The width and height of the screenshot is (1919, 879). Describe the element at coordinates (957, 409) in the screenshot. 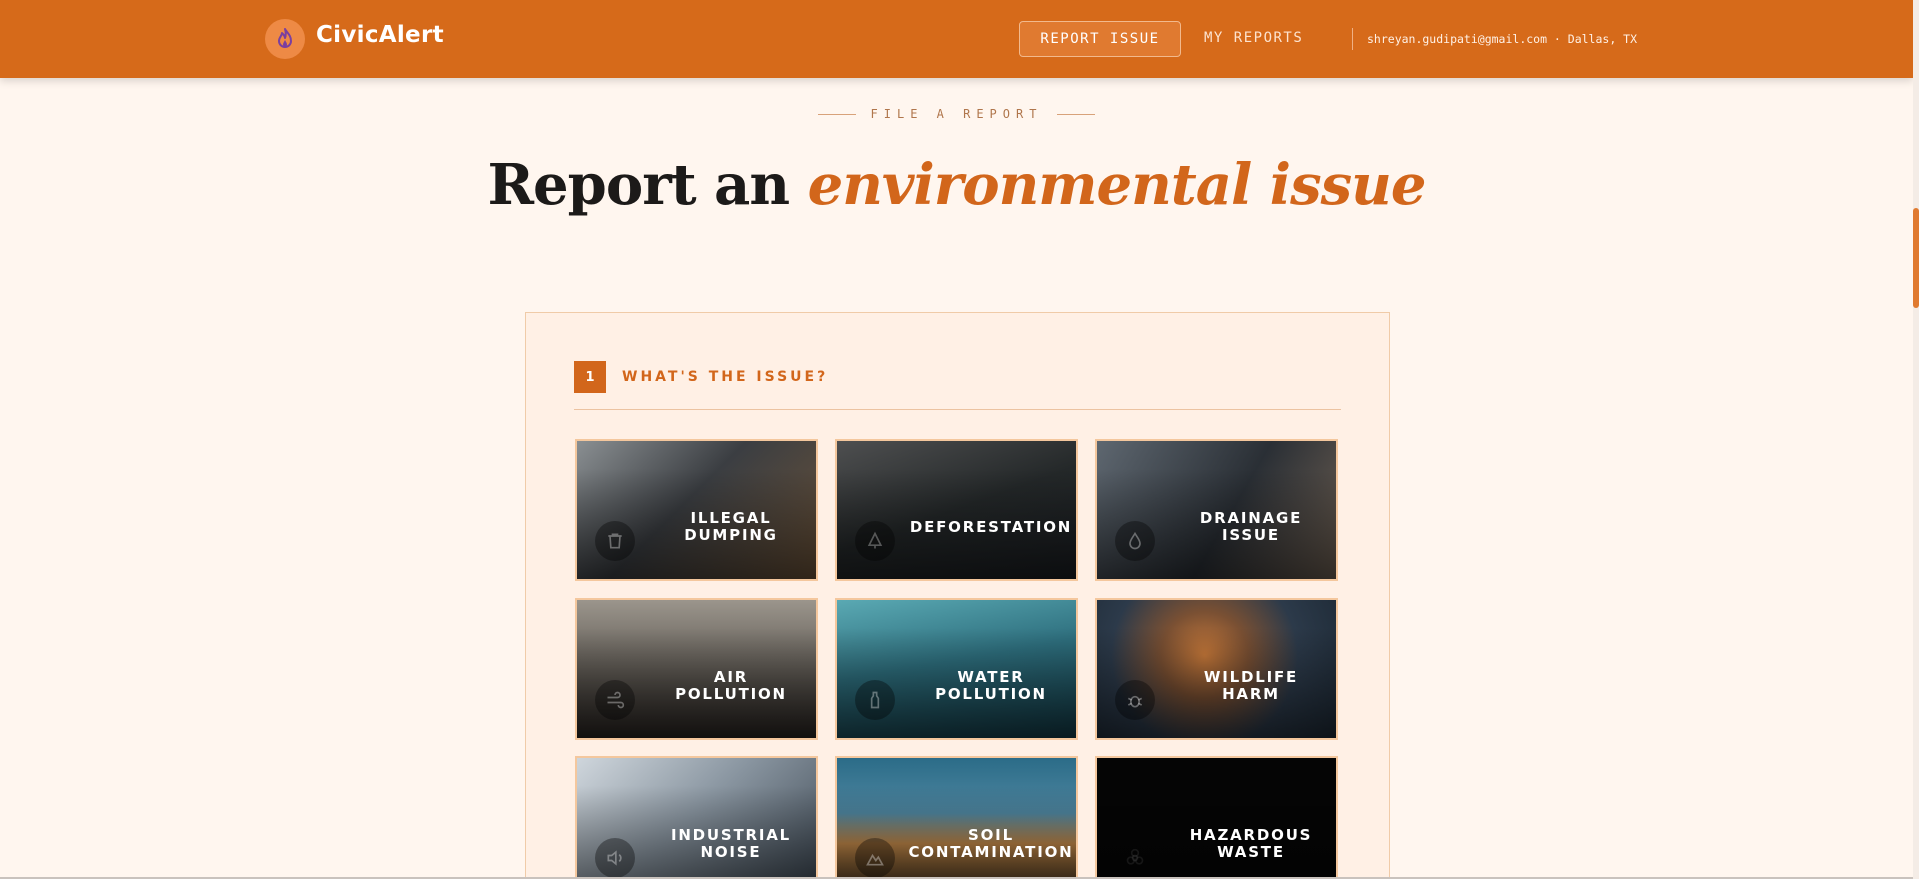

I see `step-divider` at that location.